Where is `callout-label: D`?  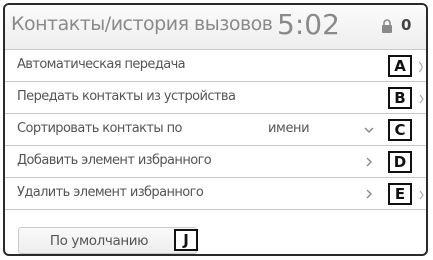
callout-label: D is located at coordinates (400, 162).